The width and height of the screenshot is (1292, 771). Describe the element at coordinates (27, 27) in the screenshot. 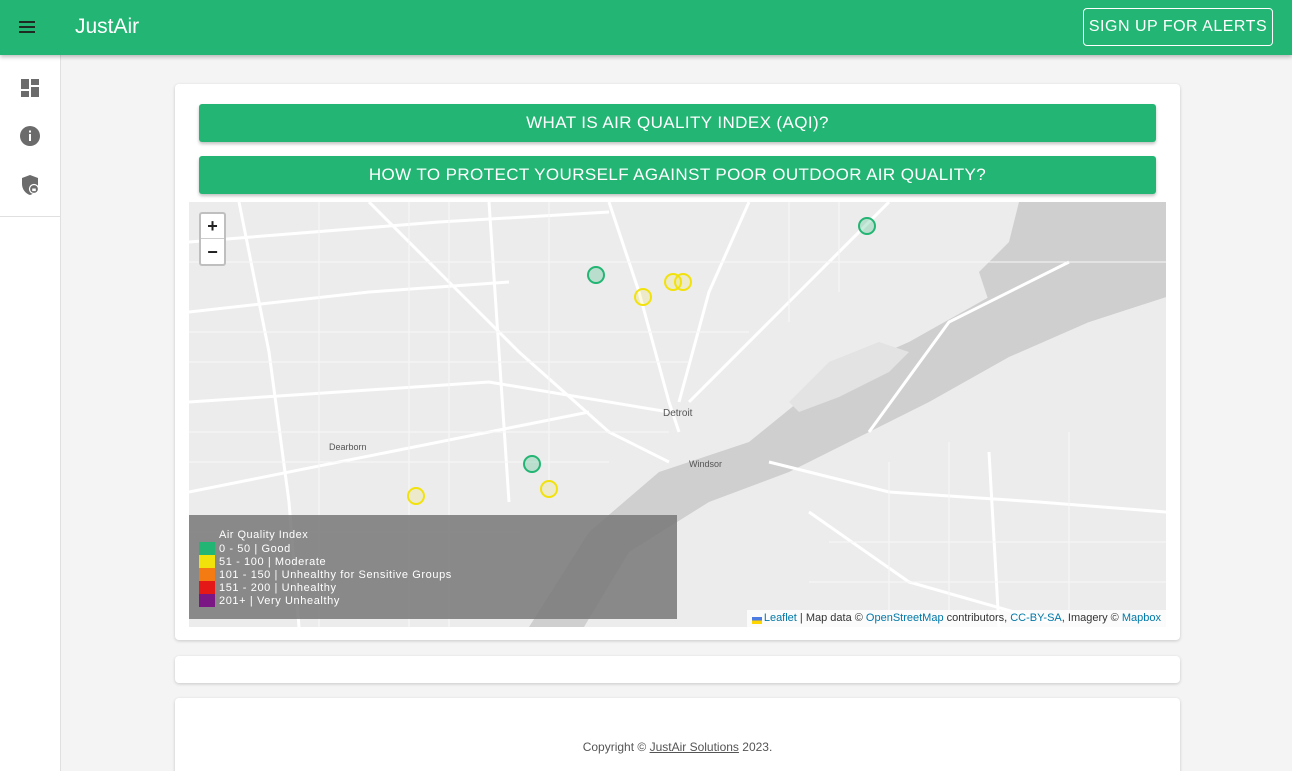

I see `menu-icon` at that location.